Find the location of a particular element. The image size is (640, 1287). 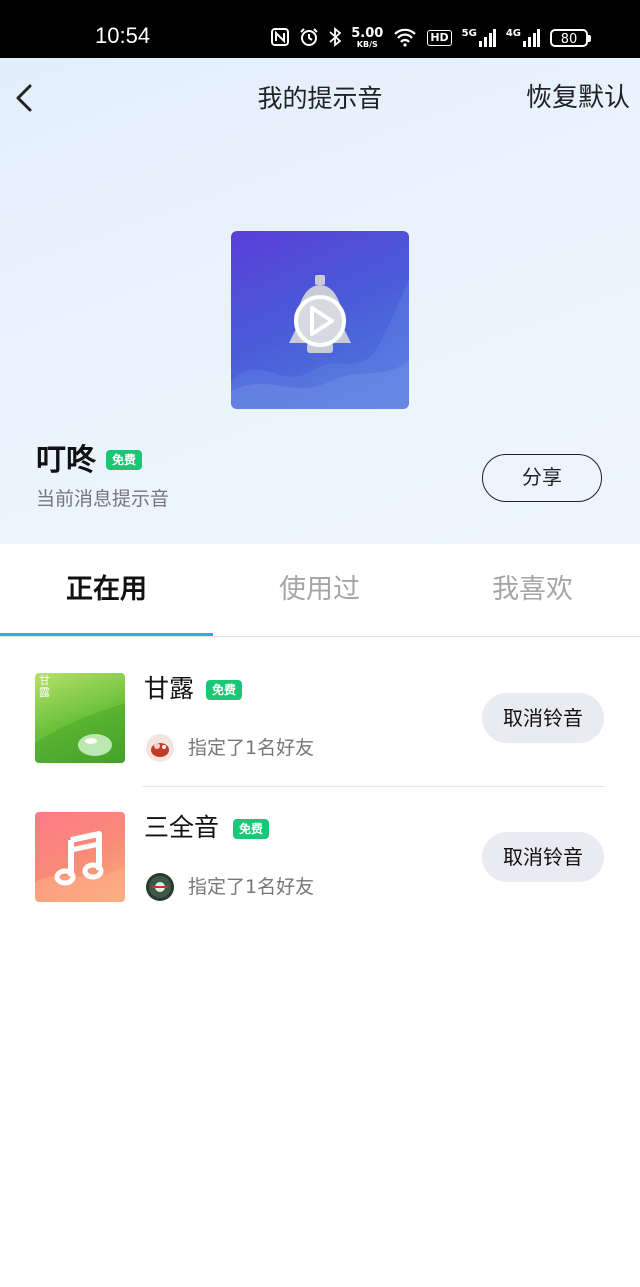

tone-name: 甘露 is located at coordinates (169, 688).